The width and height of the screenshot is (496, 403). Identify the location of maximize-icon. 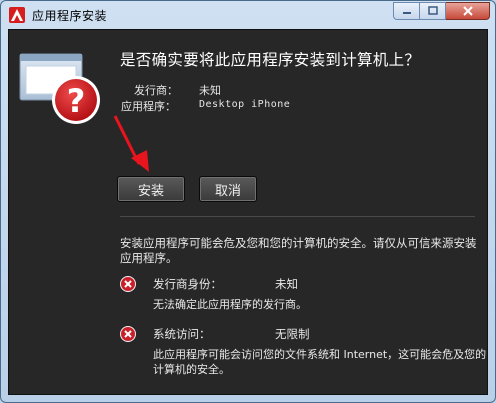
(432, 10).